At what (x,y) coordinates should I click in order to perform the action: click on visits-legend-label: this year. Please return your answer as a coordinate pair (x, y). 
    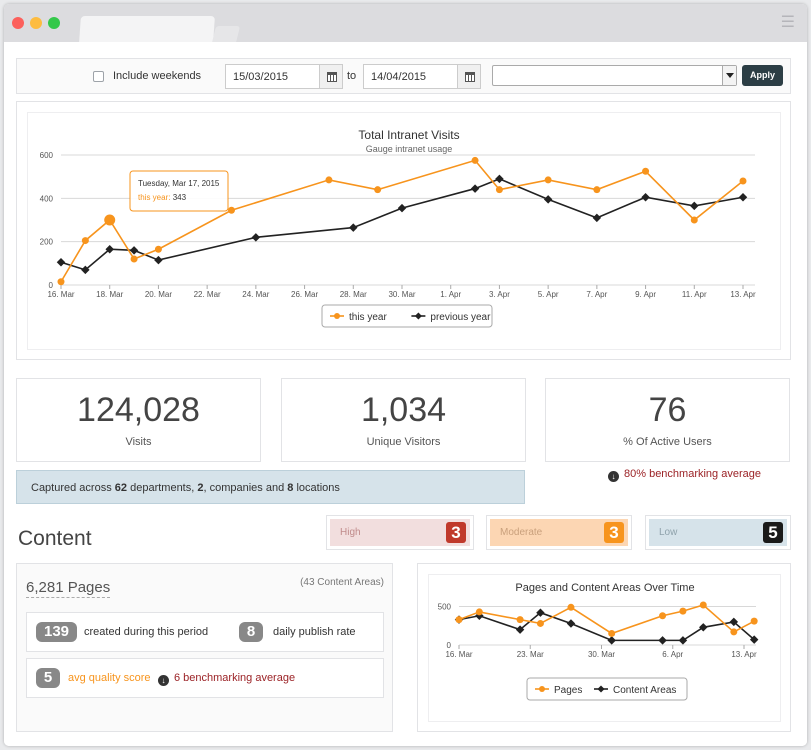
    Looking at the image, I should click on (368, 317).